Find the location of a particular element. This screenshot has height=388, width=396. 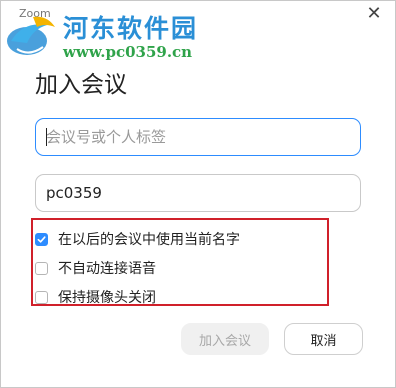

close-icon: ✕ is located at coordinates (374, 13).